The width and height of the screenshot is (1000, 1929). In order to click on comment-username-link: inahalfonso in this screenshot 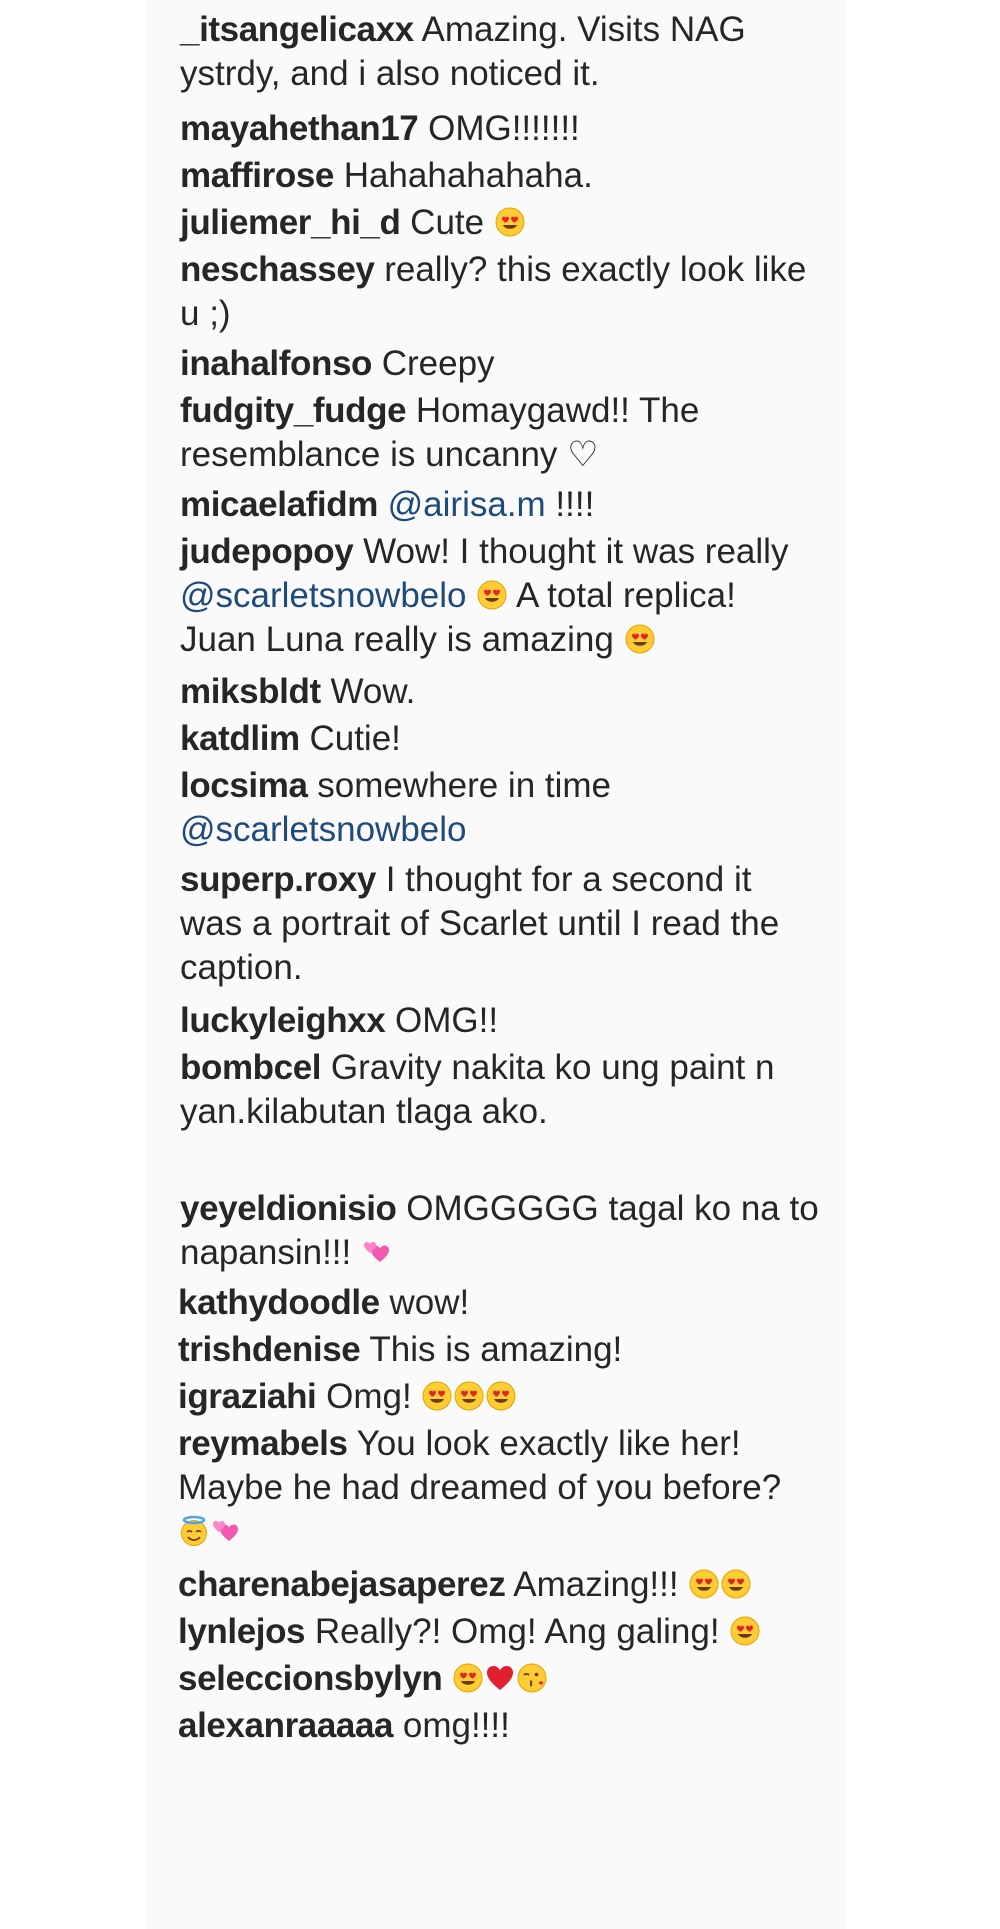, I will do `click(276, 363)`.